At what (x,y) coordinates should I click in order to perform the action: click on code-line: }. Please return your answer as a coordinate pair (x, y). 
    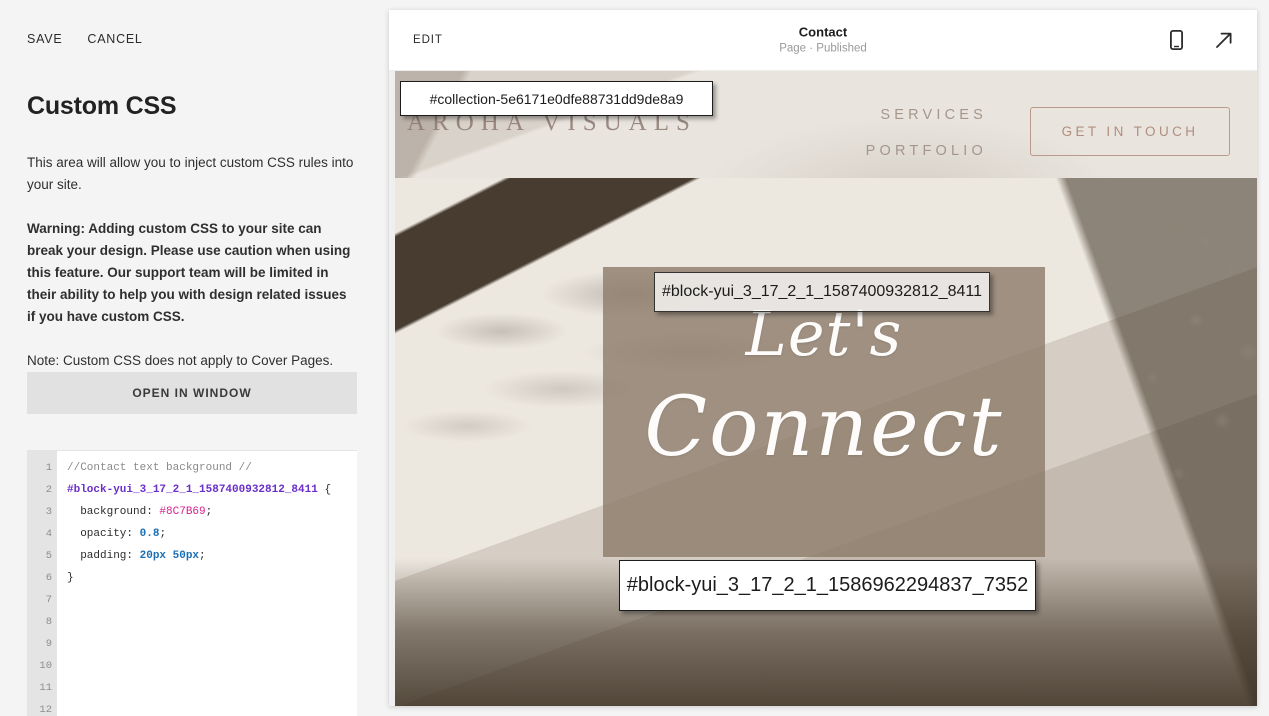
    Looking at the image, I should click on (70, 578).